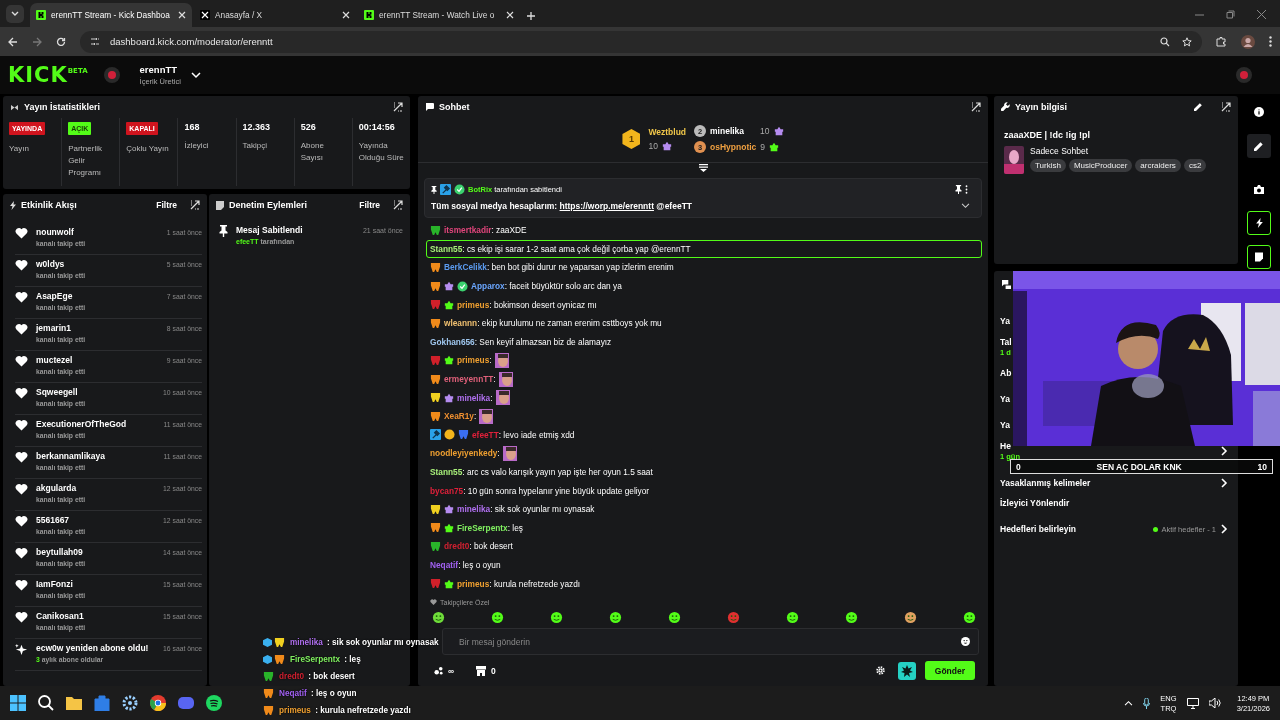  What do you see at coordinates (1259, 223) in the screenshot?
I see `lightning-button` at bounding box center [1259, 223].